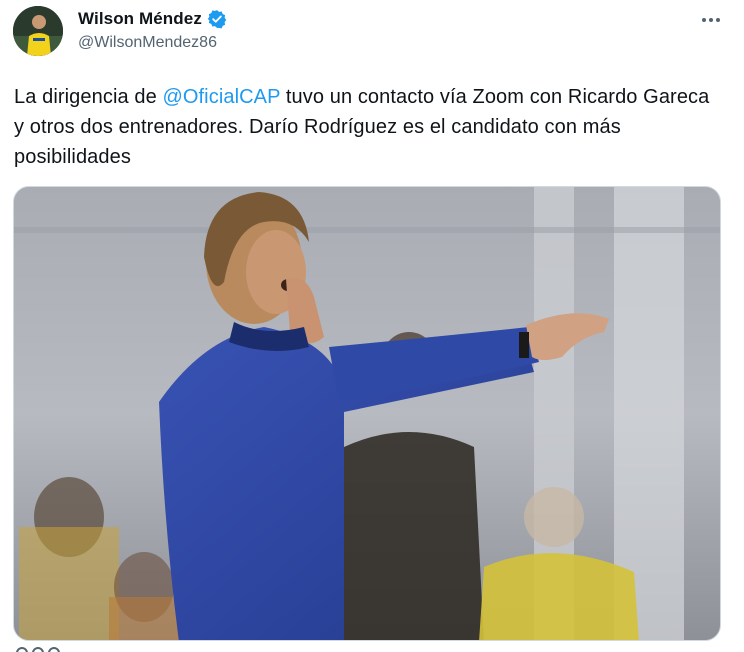 Image resolution: width=744 pixels, height=652 pixels. I want to click on author-handle: @WilsonMendez86, so click(152, 43).